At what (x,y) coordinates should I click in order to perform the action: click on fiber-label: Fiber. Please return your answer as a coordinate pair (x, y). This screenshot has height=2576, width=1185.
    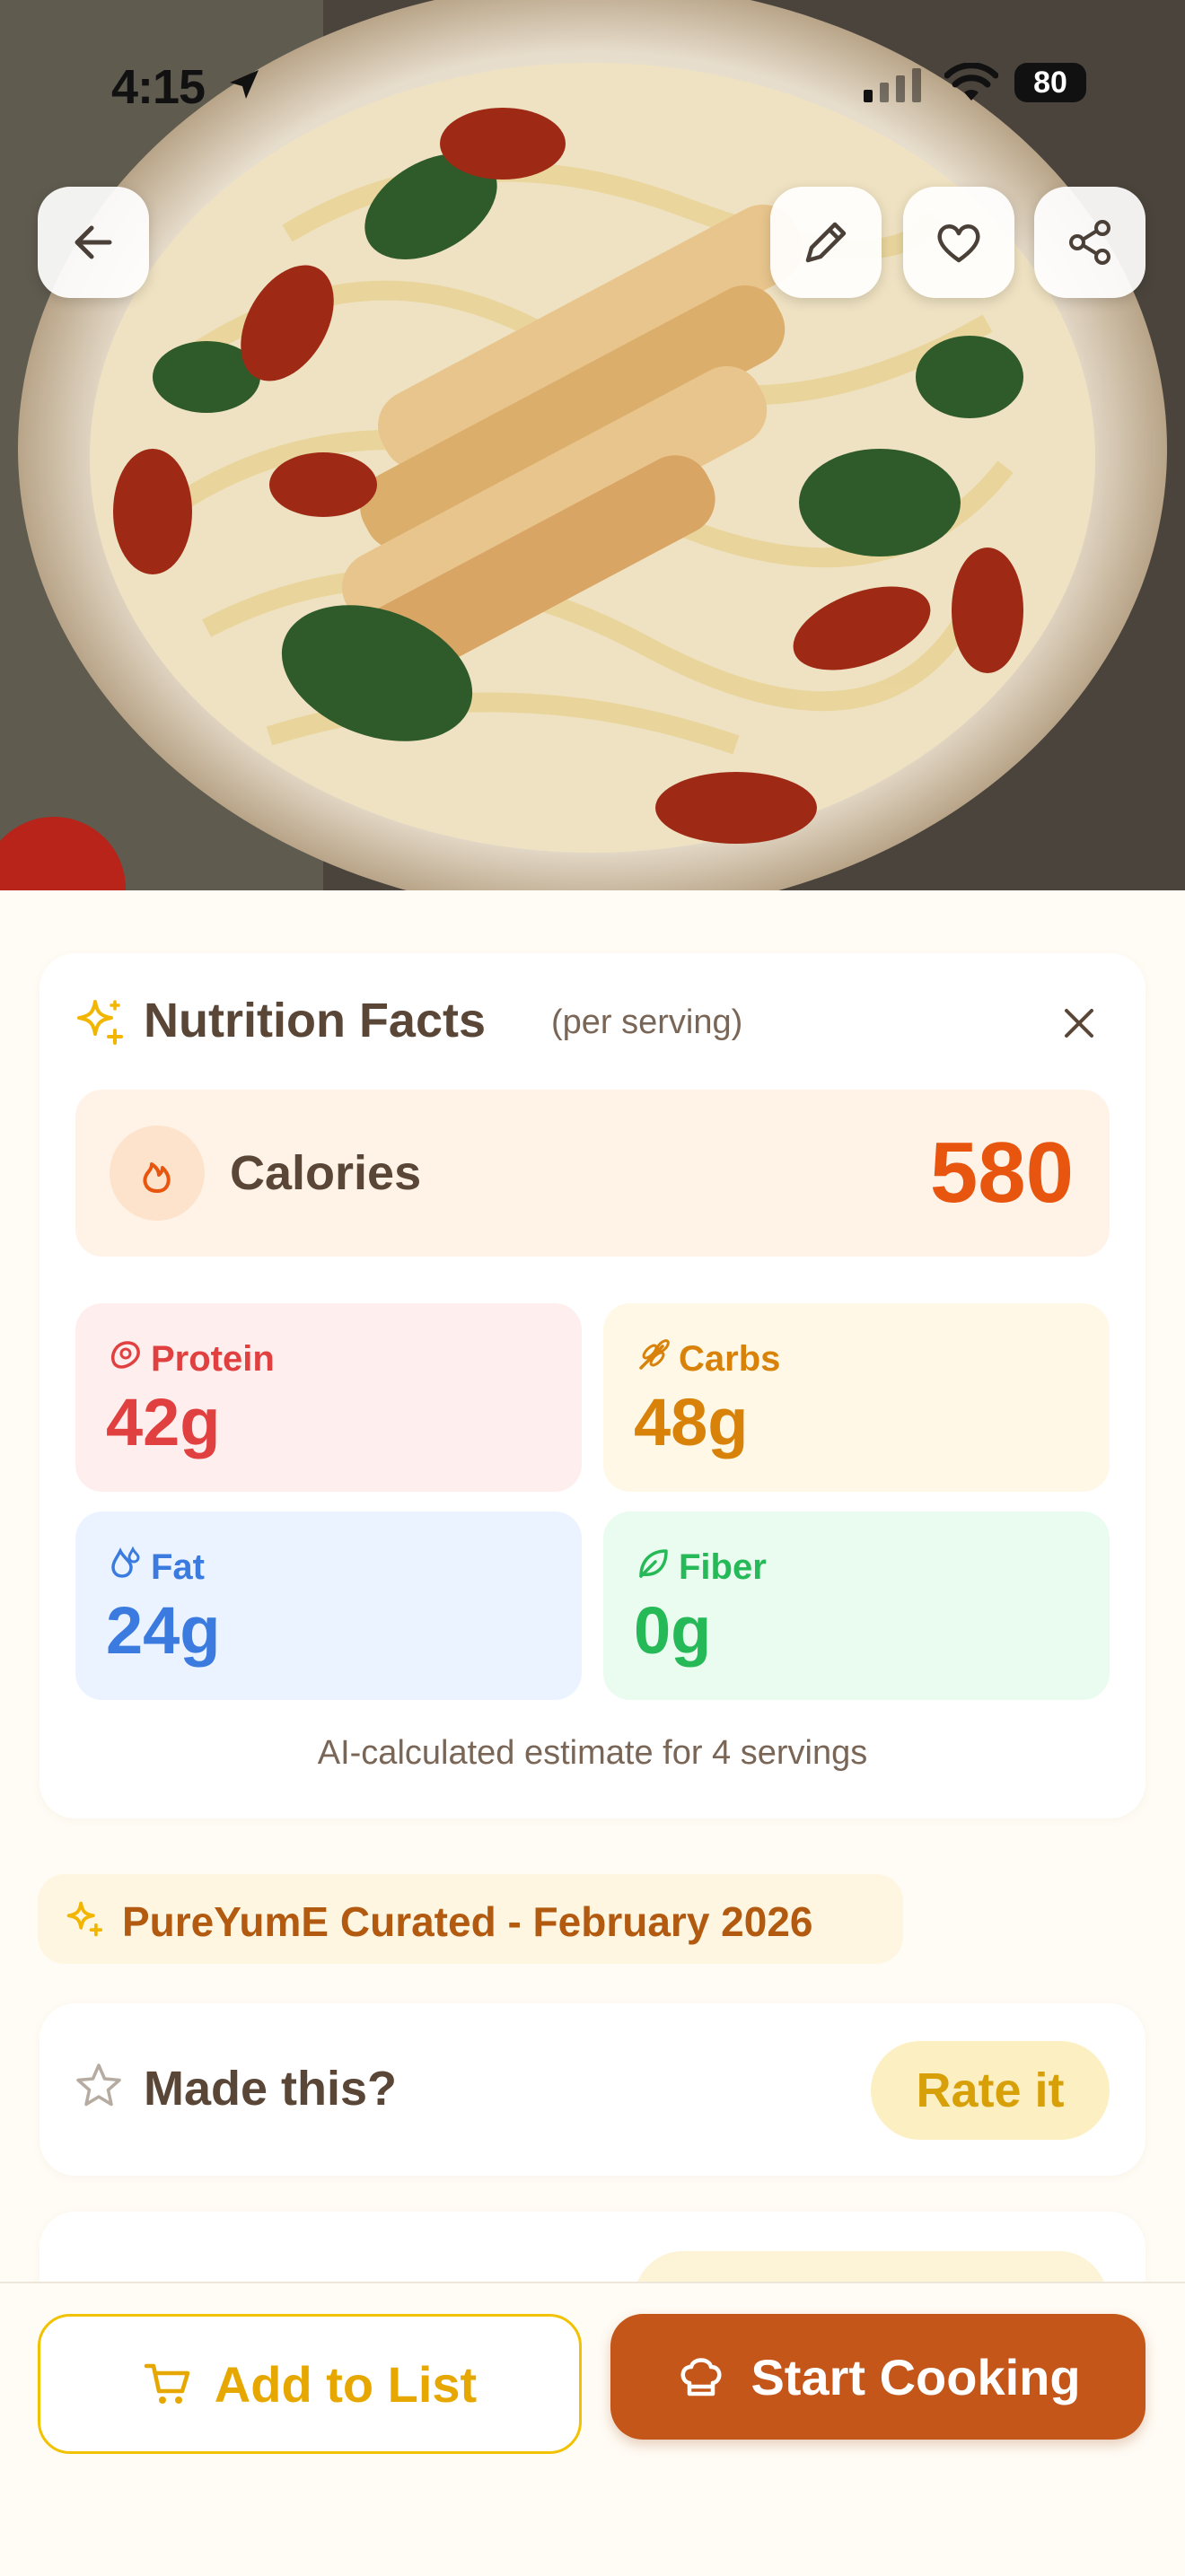
    Looking at the image, I should click on (723, 1567).